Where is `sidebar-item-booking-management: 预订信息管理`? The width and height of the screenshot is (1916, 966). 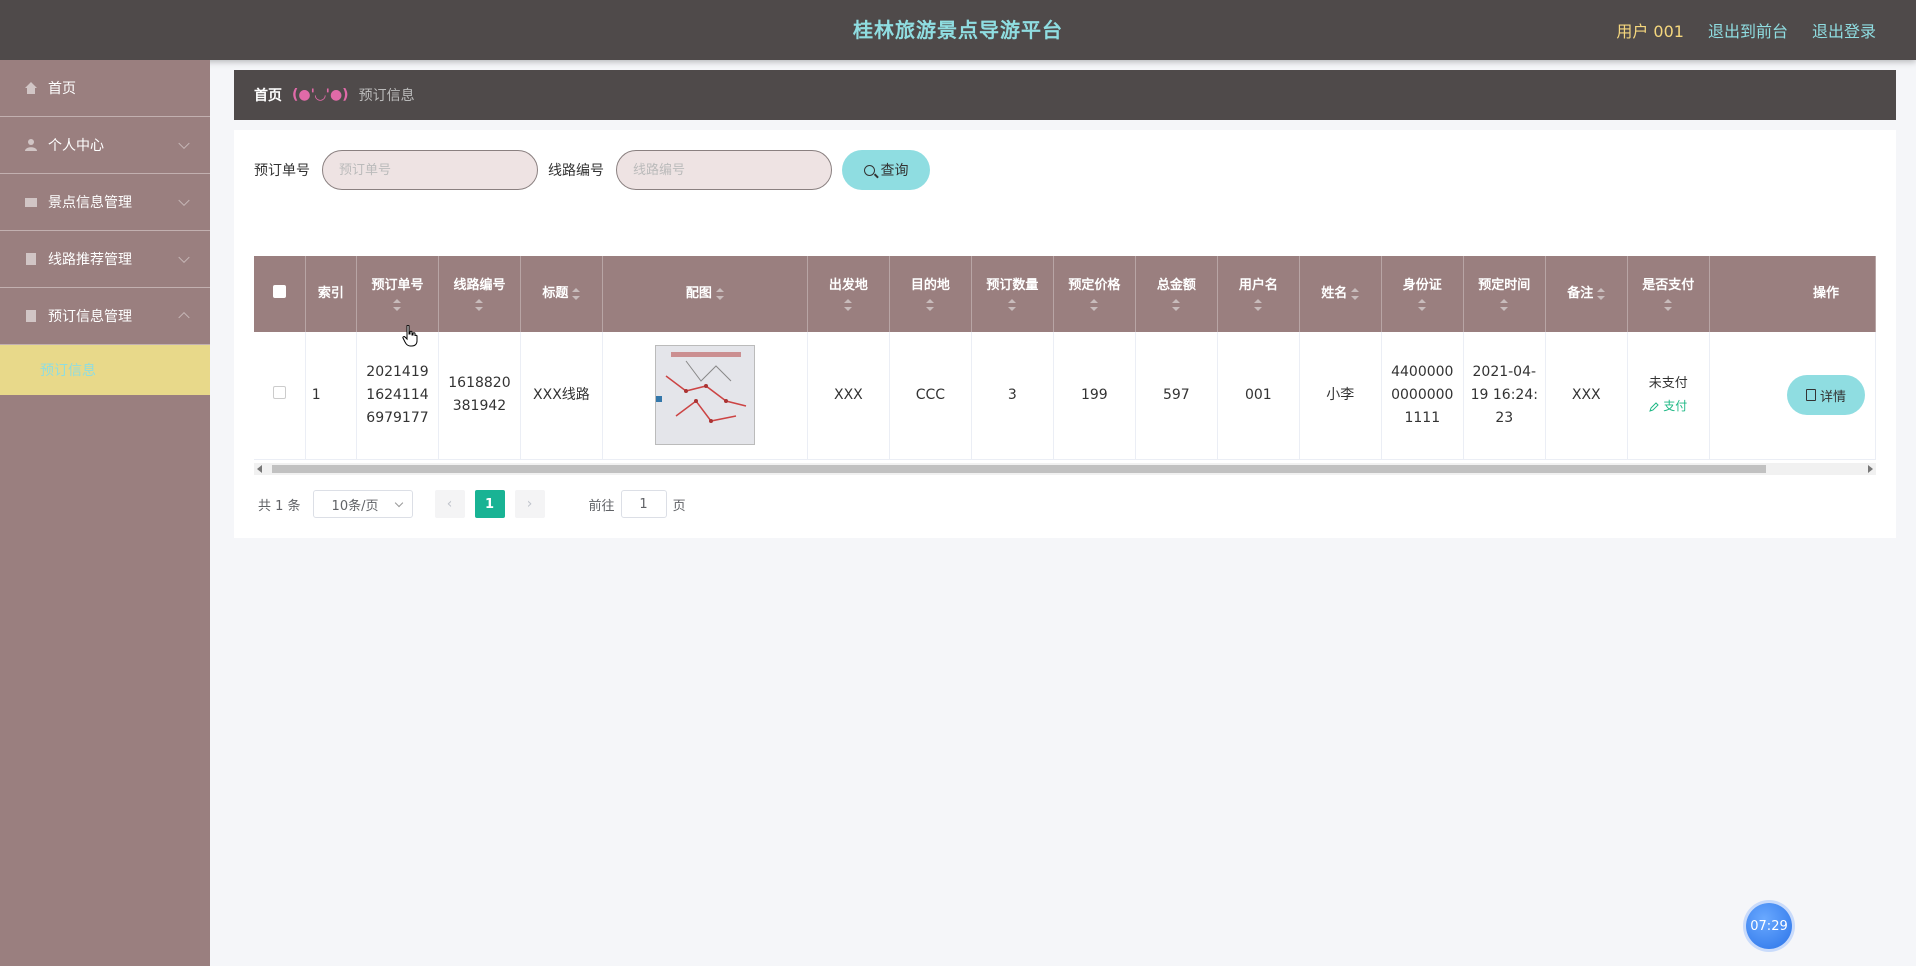
sidebar-item-booking-management: 预订信息管理 is located at coordinates (105, 316).